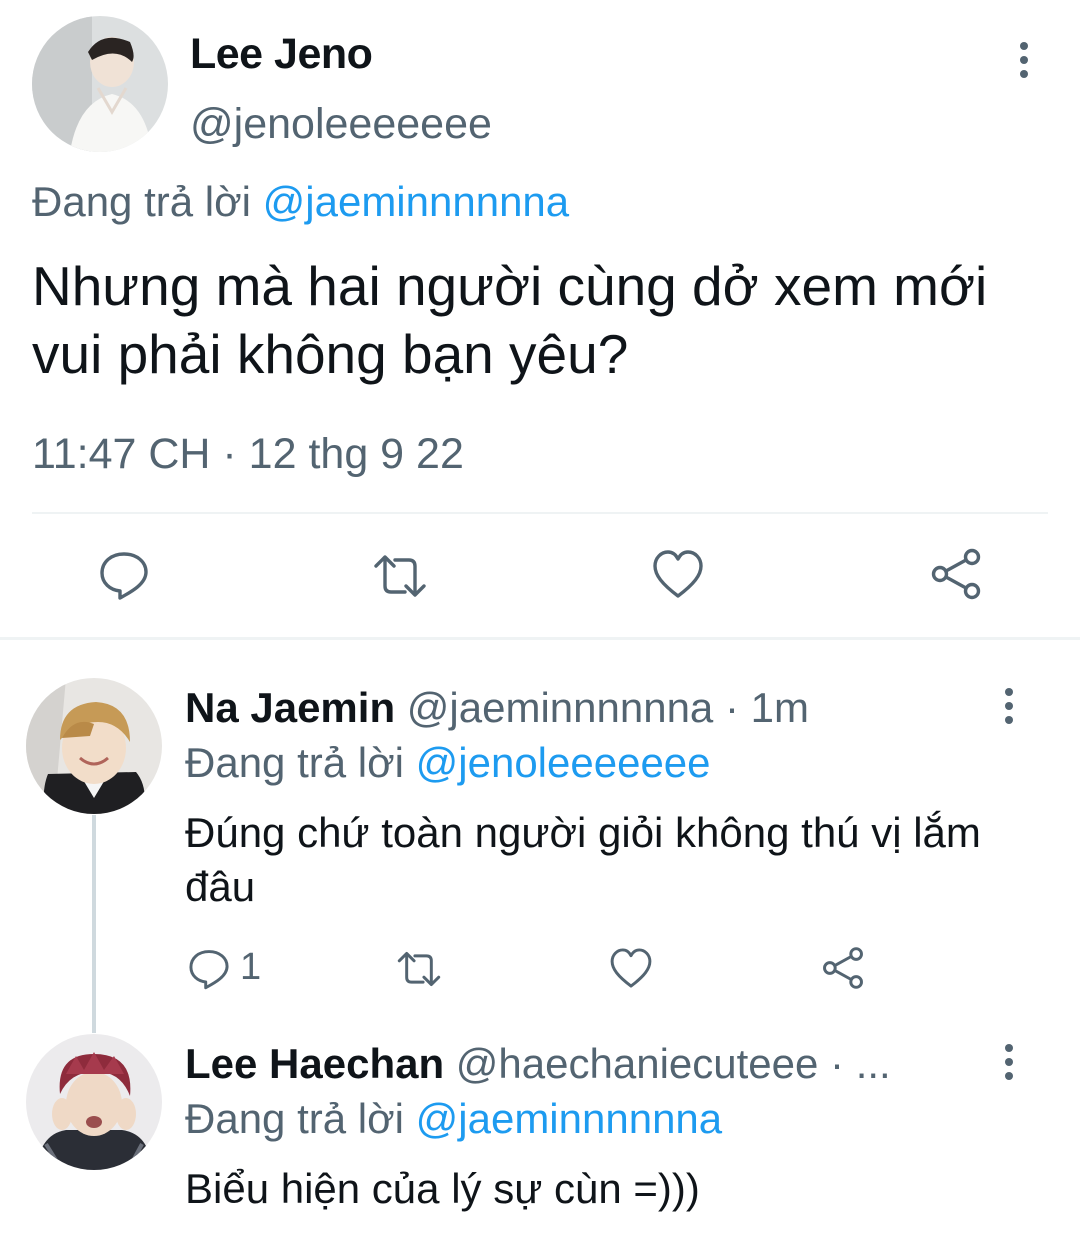 This screenshot has width=1080, height=1233. What do you see at coordinates (248, 454) in the screenshot?
I see `tweet-timestamp: 11:47 CH · 12 thg 9 22` at bounding box center [248, 454].